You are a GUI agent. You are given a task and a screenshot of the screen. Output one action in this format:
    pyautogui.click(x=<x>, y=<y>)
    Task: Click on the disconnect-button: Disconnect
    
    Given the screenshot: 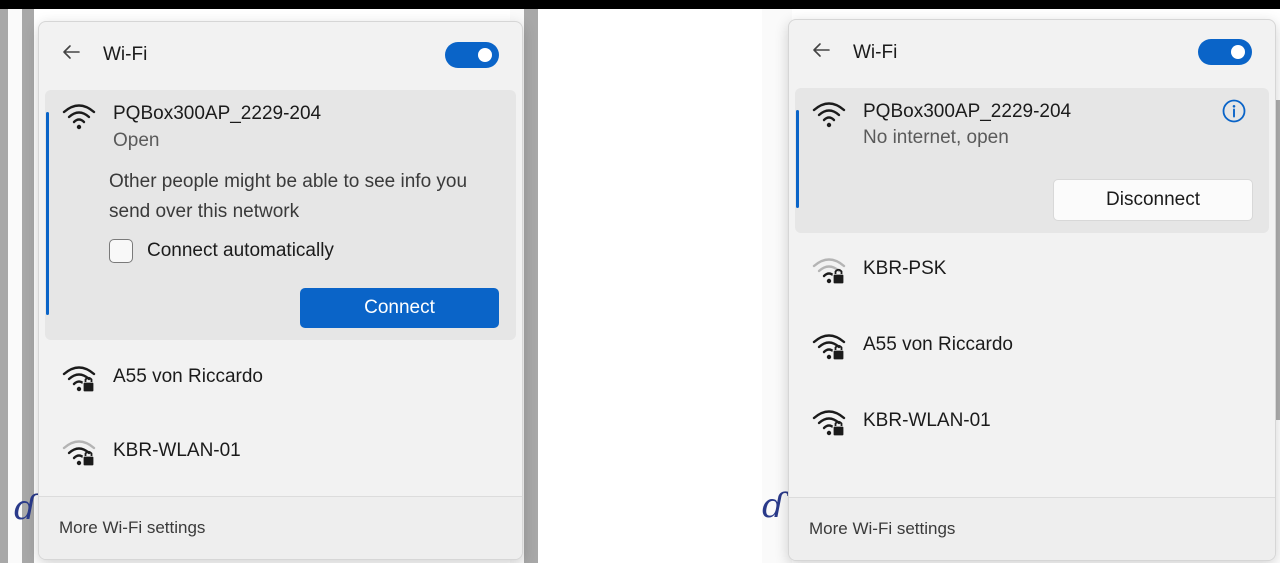 What is the action you would take?
    pyautogui.click(x=1153, y=200)
    